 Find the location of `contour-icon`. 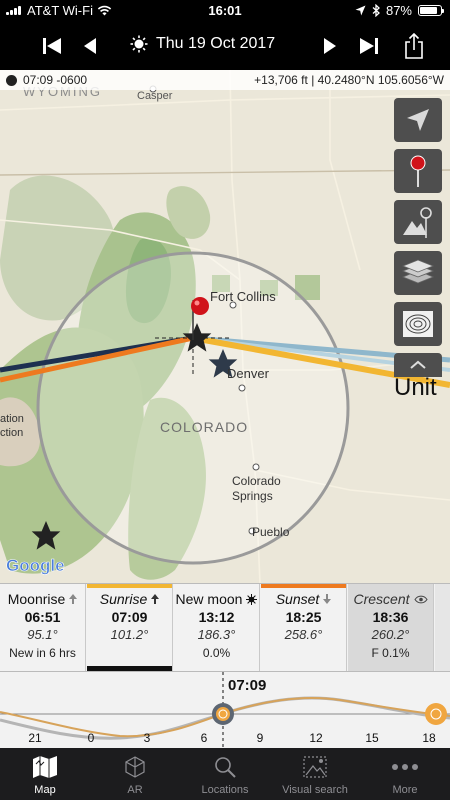

contour-icon is located at coordinates (418, 324).